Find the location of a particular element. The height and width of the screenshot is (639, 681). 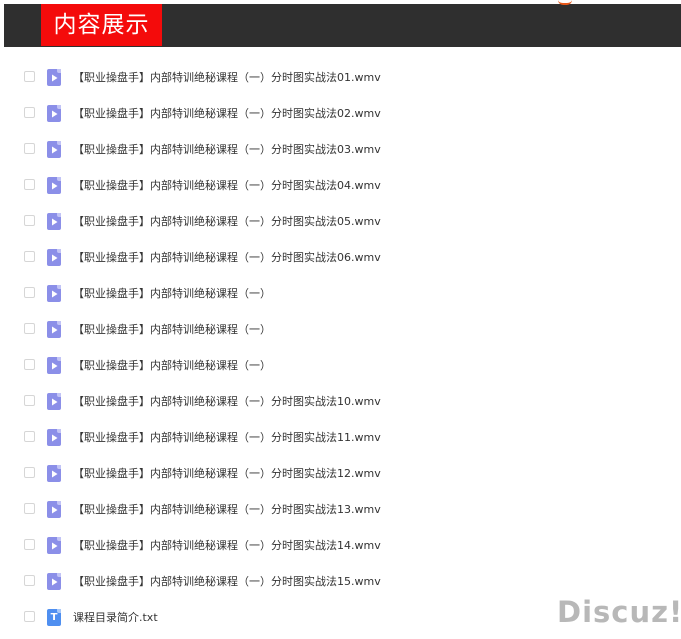

file-name: 【职业操盘手】内部特训绝秘课程（一）分时图实战法10.wmv is located at coordinates (227, 402).